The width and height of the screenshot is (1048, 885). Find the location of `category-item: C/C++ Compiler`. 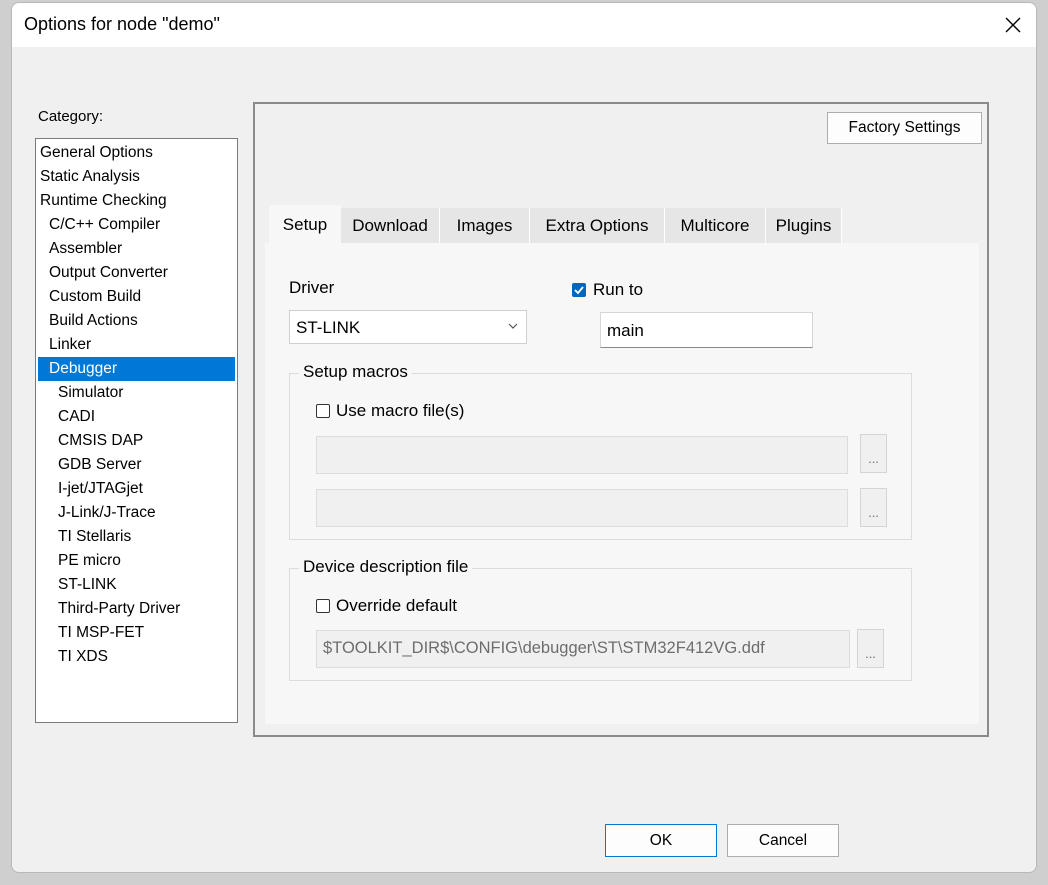

category-item: C/C++ Compiler is located at coordinates (104, 225).